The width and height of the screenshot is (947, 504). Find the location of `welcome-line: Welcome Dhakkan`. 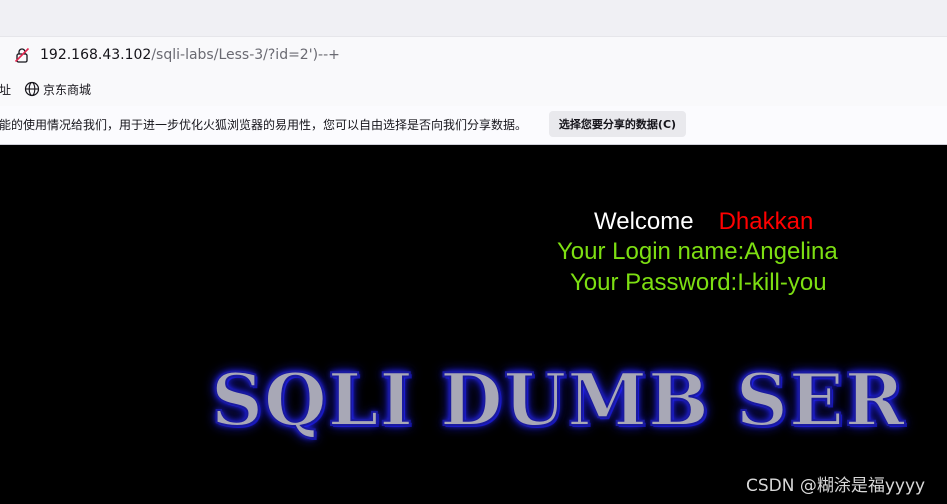

welcome-line: Welcome Dhakkan is located at coordinates (703, 222).